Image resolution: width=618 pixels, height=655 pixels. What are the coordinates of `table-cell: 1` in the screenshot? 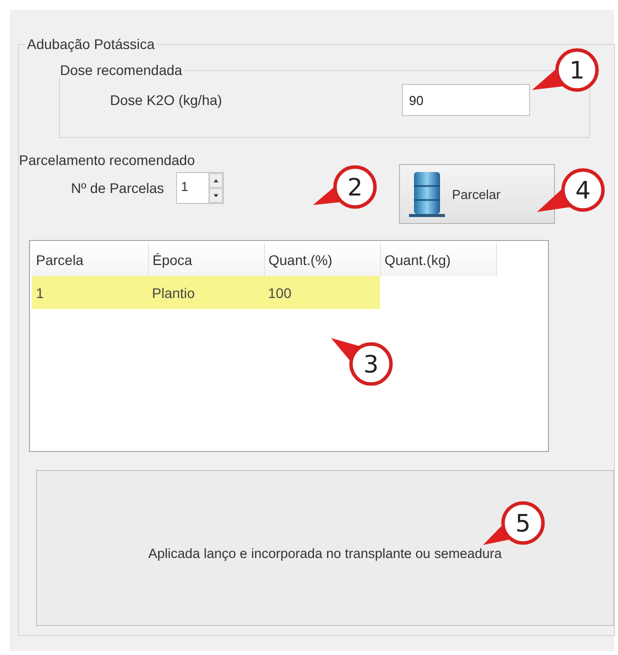 It's located at (90, 292).